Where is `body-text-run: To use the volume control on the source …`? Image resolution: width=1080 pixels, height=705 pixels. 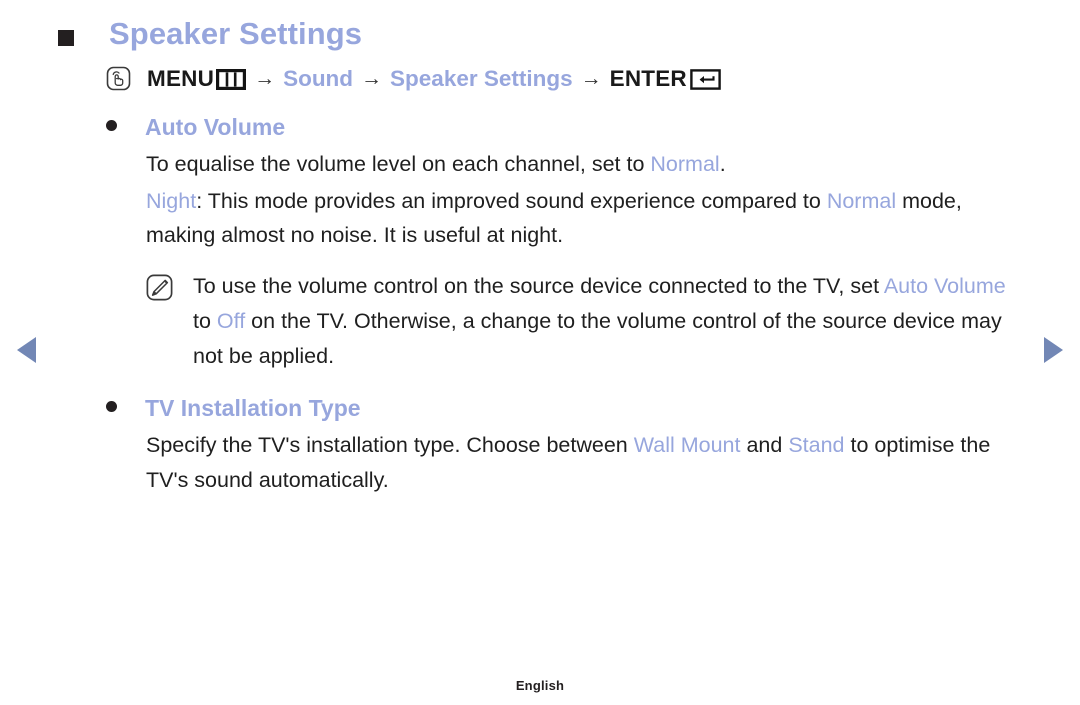
body-text-run: To use the volume control on the source … is located at coordinates (538, 286).